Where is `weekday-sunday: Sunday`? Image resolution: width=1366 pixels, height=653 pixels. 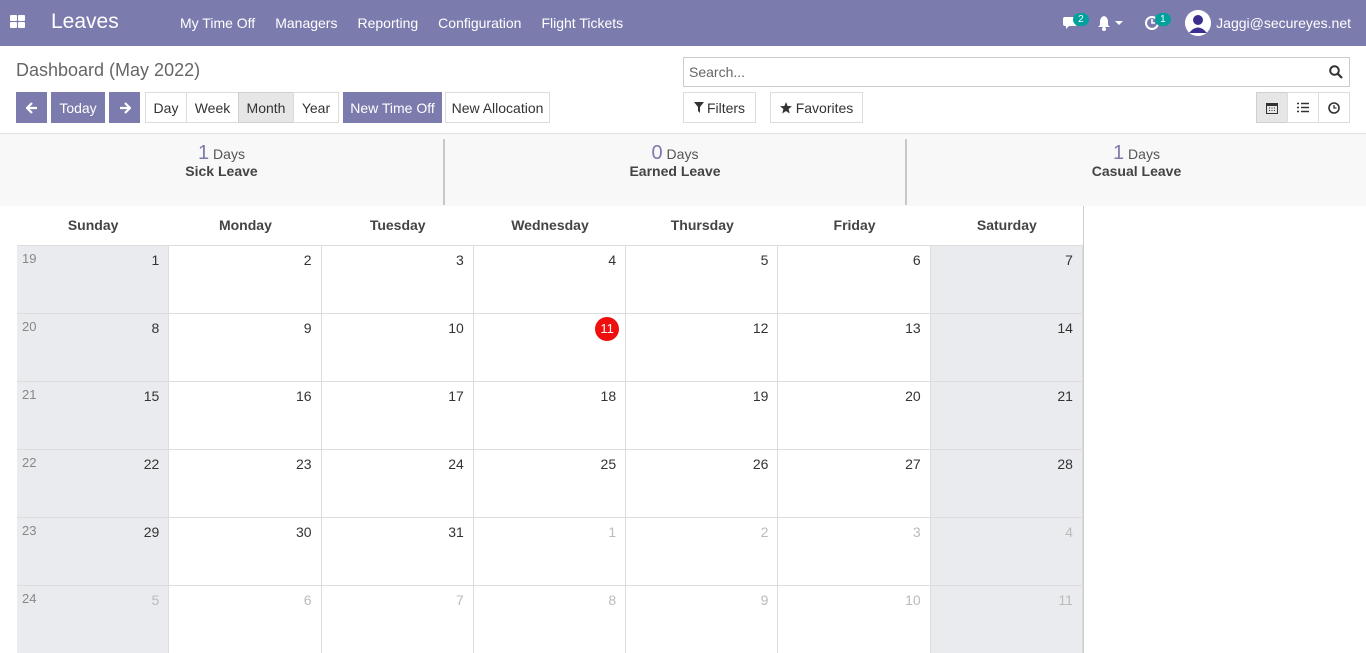 weekday-sunday: Sunday is located at coordinates (93, 225).